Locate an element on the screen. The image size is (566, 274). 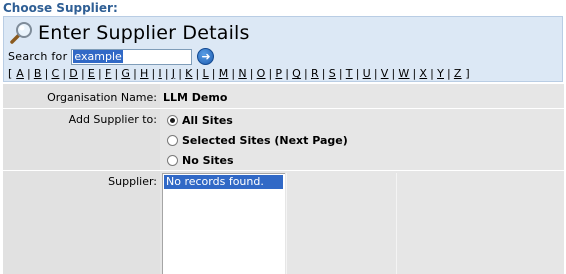
letter-filter-u: U is located at coordinates (367, 73).